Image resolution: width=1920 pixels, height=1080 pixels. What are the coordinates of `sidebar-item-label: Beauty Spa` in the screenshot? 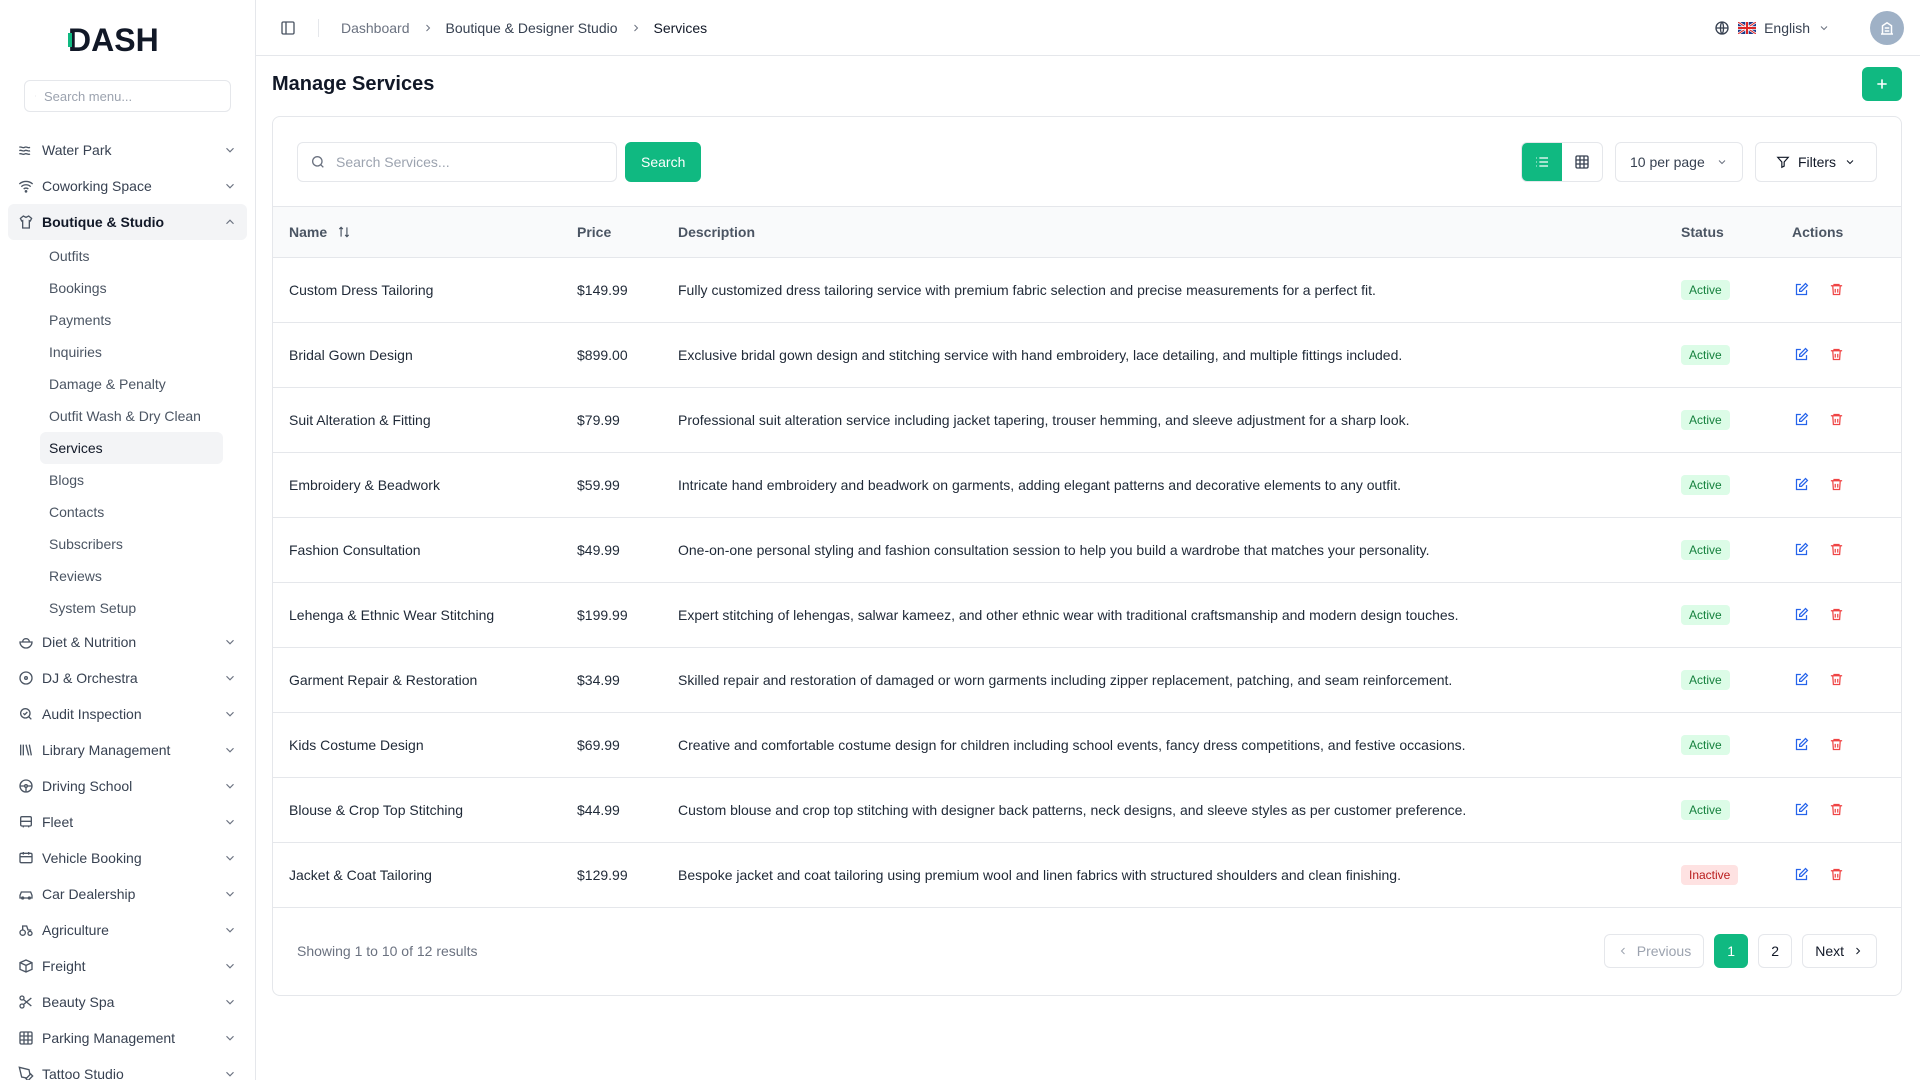 It's located at (78, 1002).